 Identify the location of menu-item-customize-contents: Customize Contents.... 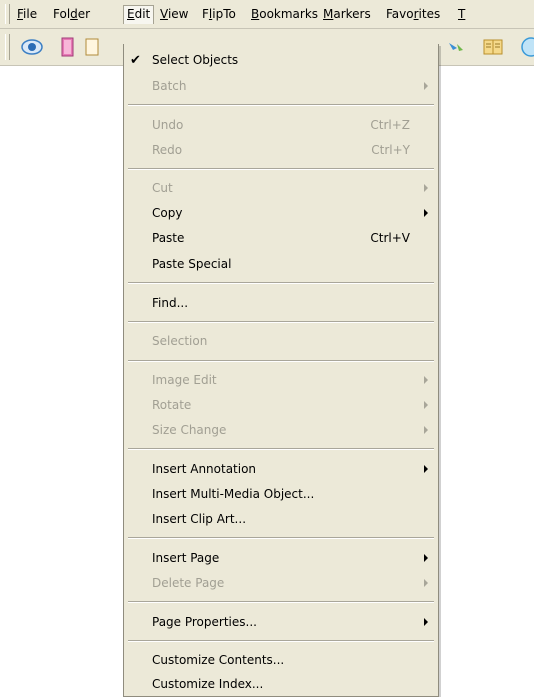
(281, 660).